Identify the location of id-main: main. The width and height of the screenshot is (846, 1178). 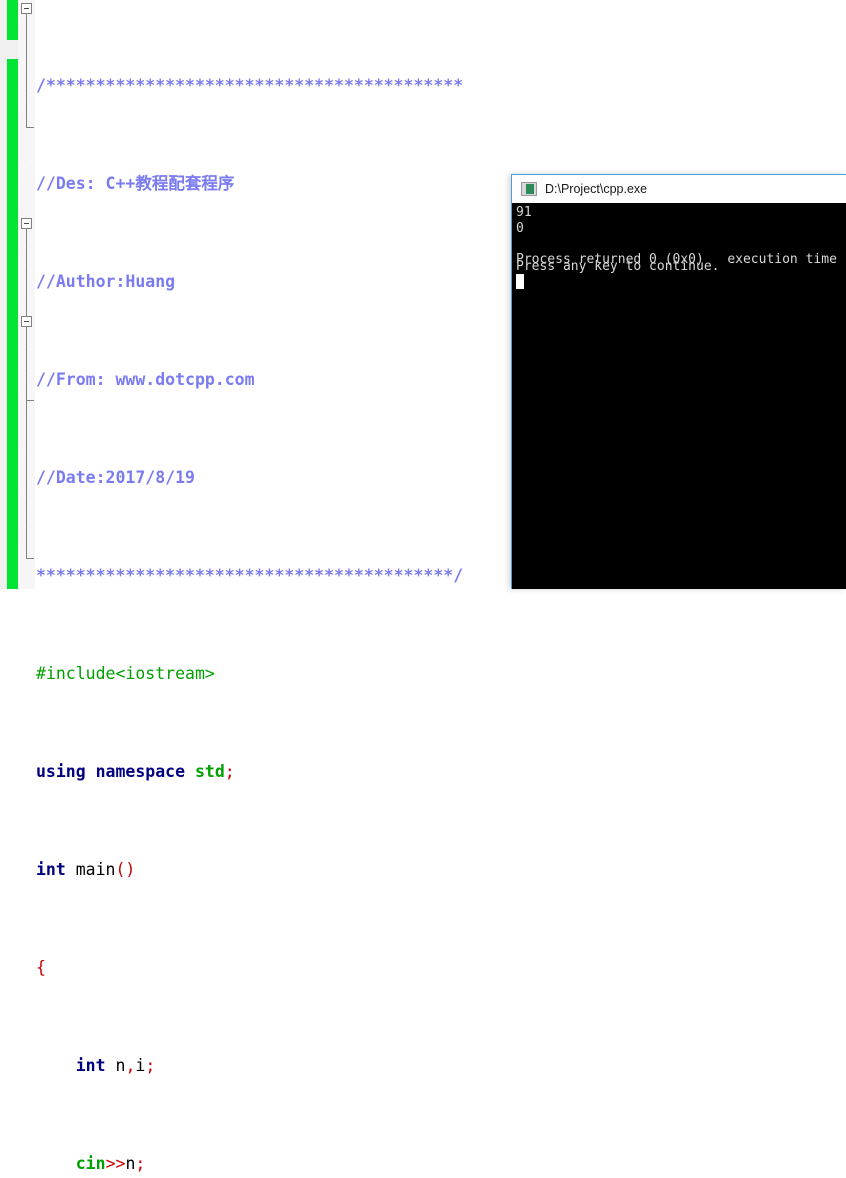
(95, 869).